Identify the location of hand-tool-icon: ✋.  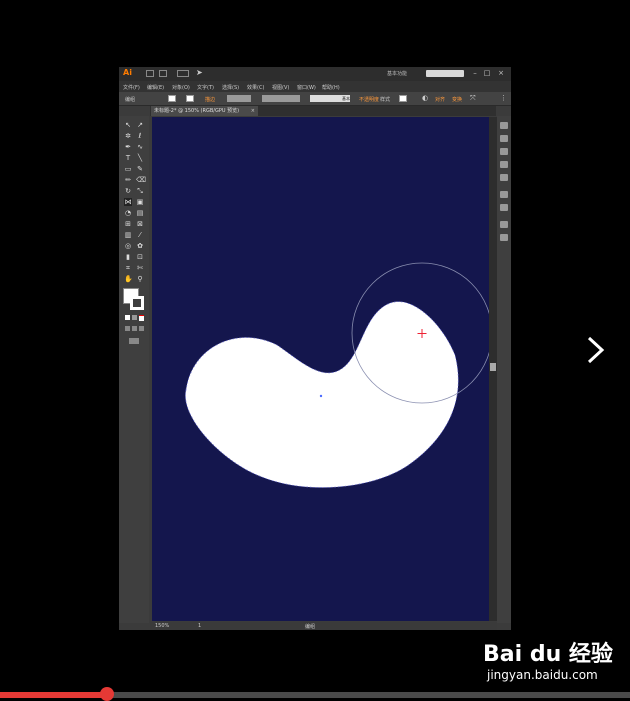
(128, 279).